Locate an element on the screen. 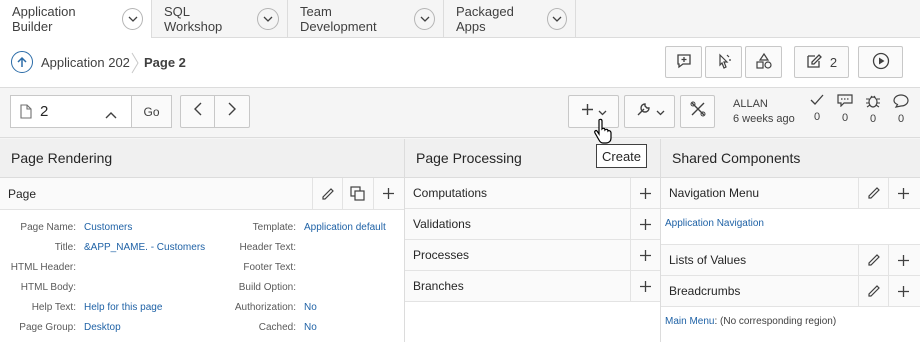 This screenshot has height=342, width=920. developer-tools-button is located at coordinates (697, 111).